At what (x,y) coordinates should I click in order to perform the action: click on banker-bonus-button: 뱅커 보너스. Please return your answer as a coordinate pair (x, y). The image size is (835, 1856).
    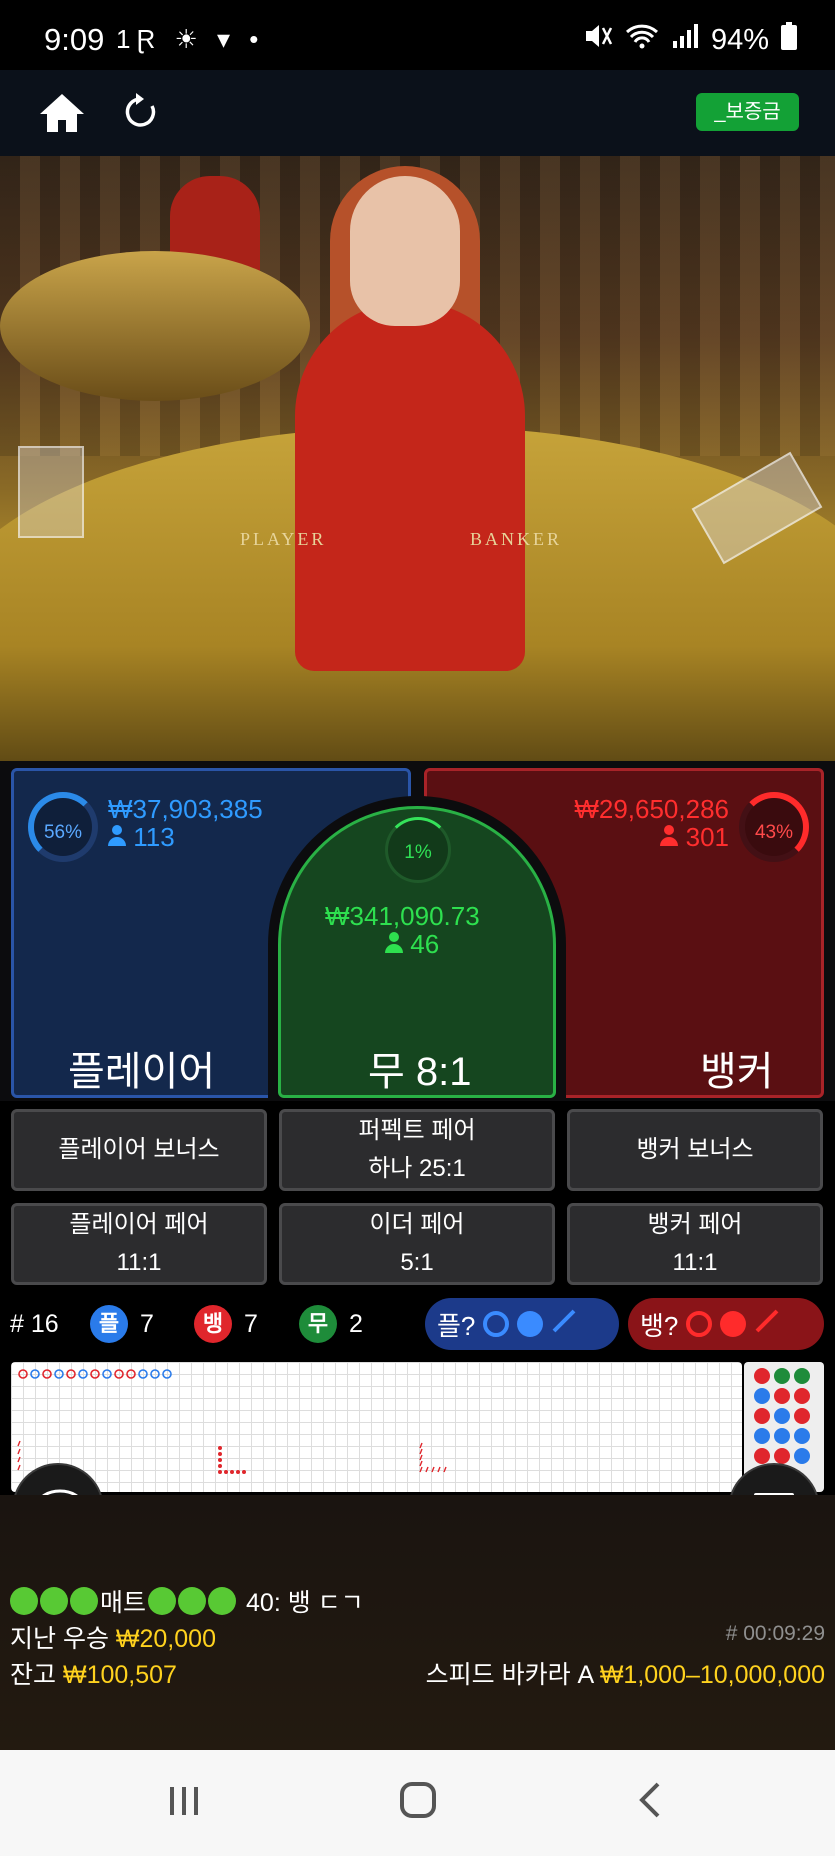
    Looking at the image, I should click on (695, 1150).